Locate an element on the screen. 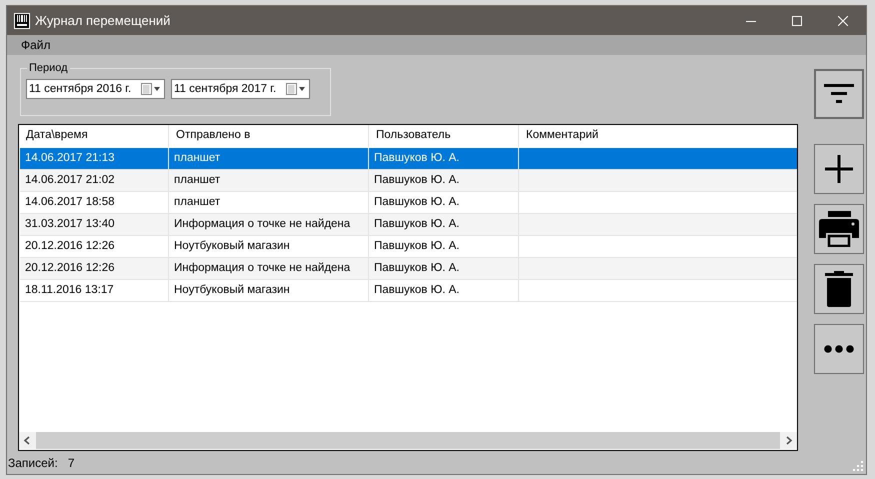 This screenshot has width=875, height=479. window-title: Журнал перемещений is located at coordinates (102, 20).